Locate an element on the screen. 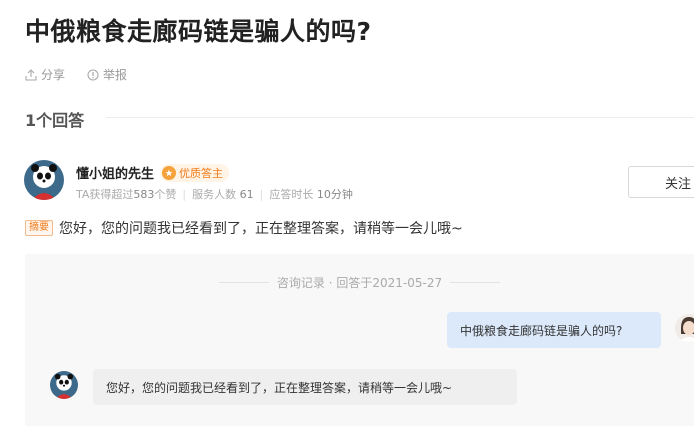 This screenshot has width=694, height=426. author-name: 懂小姐的先生 is located at coordinates (115, 172).